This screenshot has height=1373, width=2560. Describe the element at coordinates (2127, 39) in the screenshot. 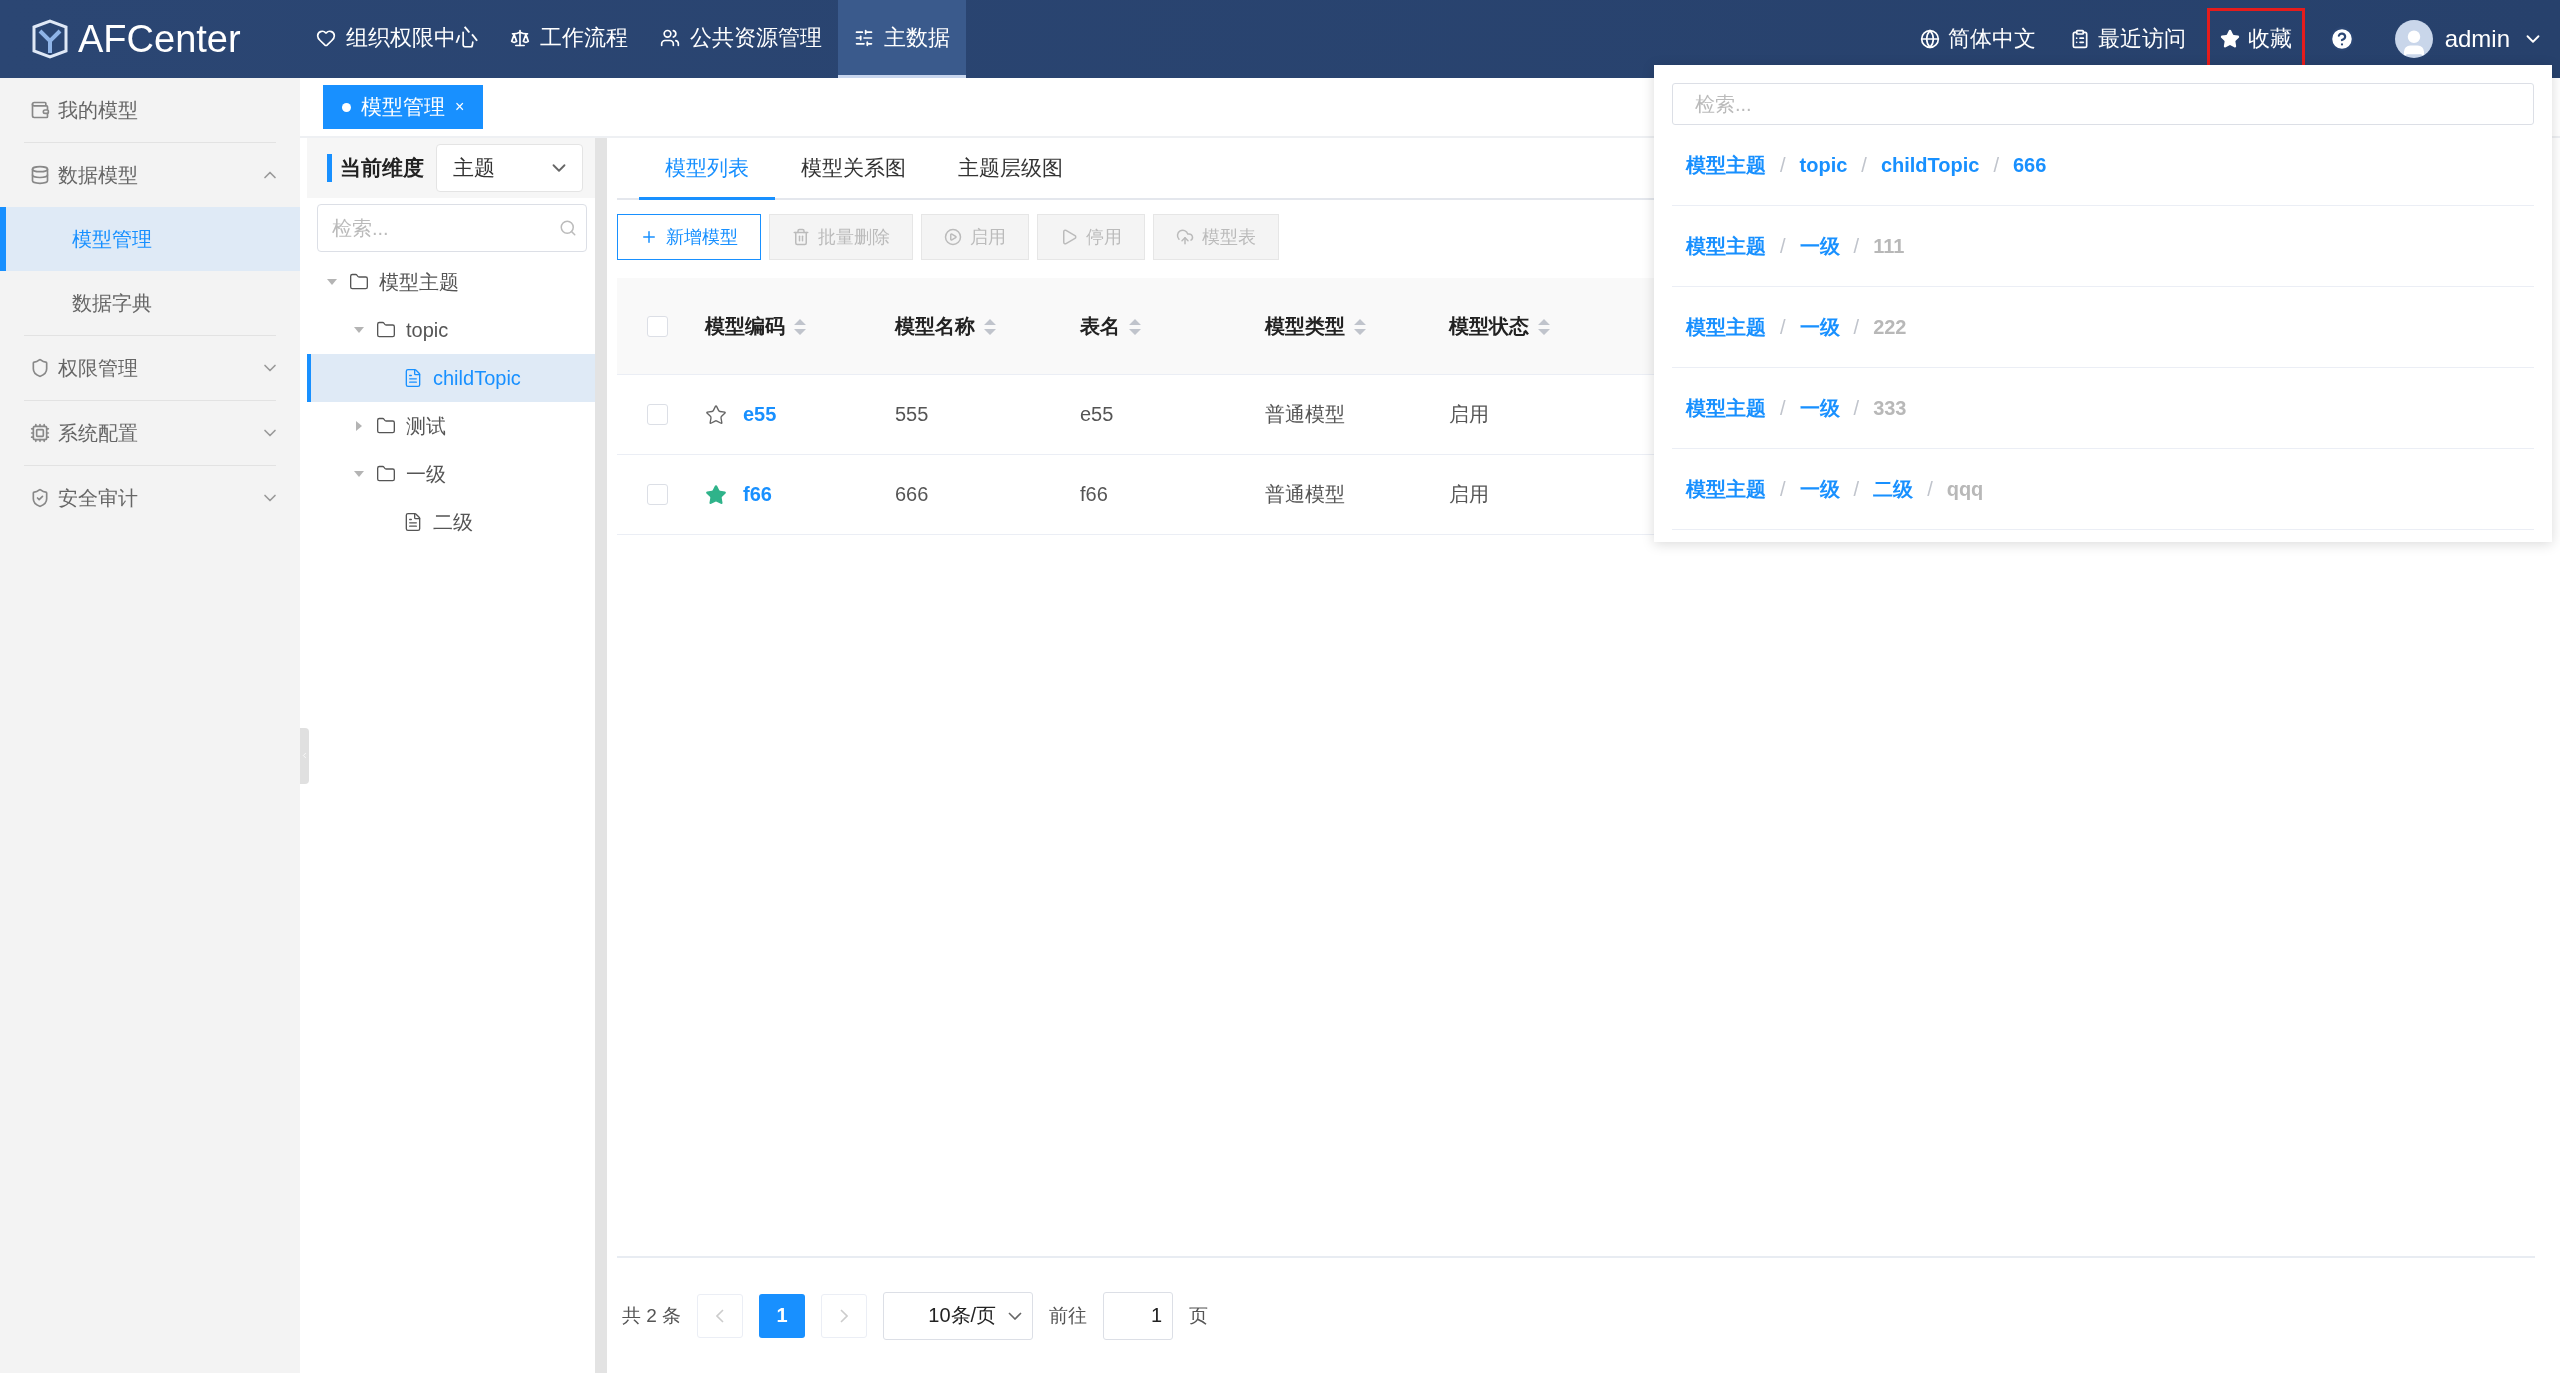

I see `header-link: 最近访问` at that location.